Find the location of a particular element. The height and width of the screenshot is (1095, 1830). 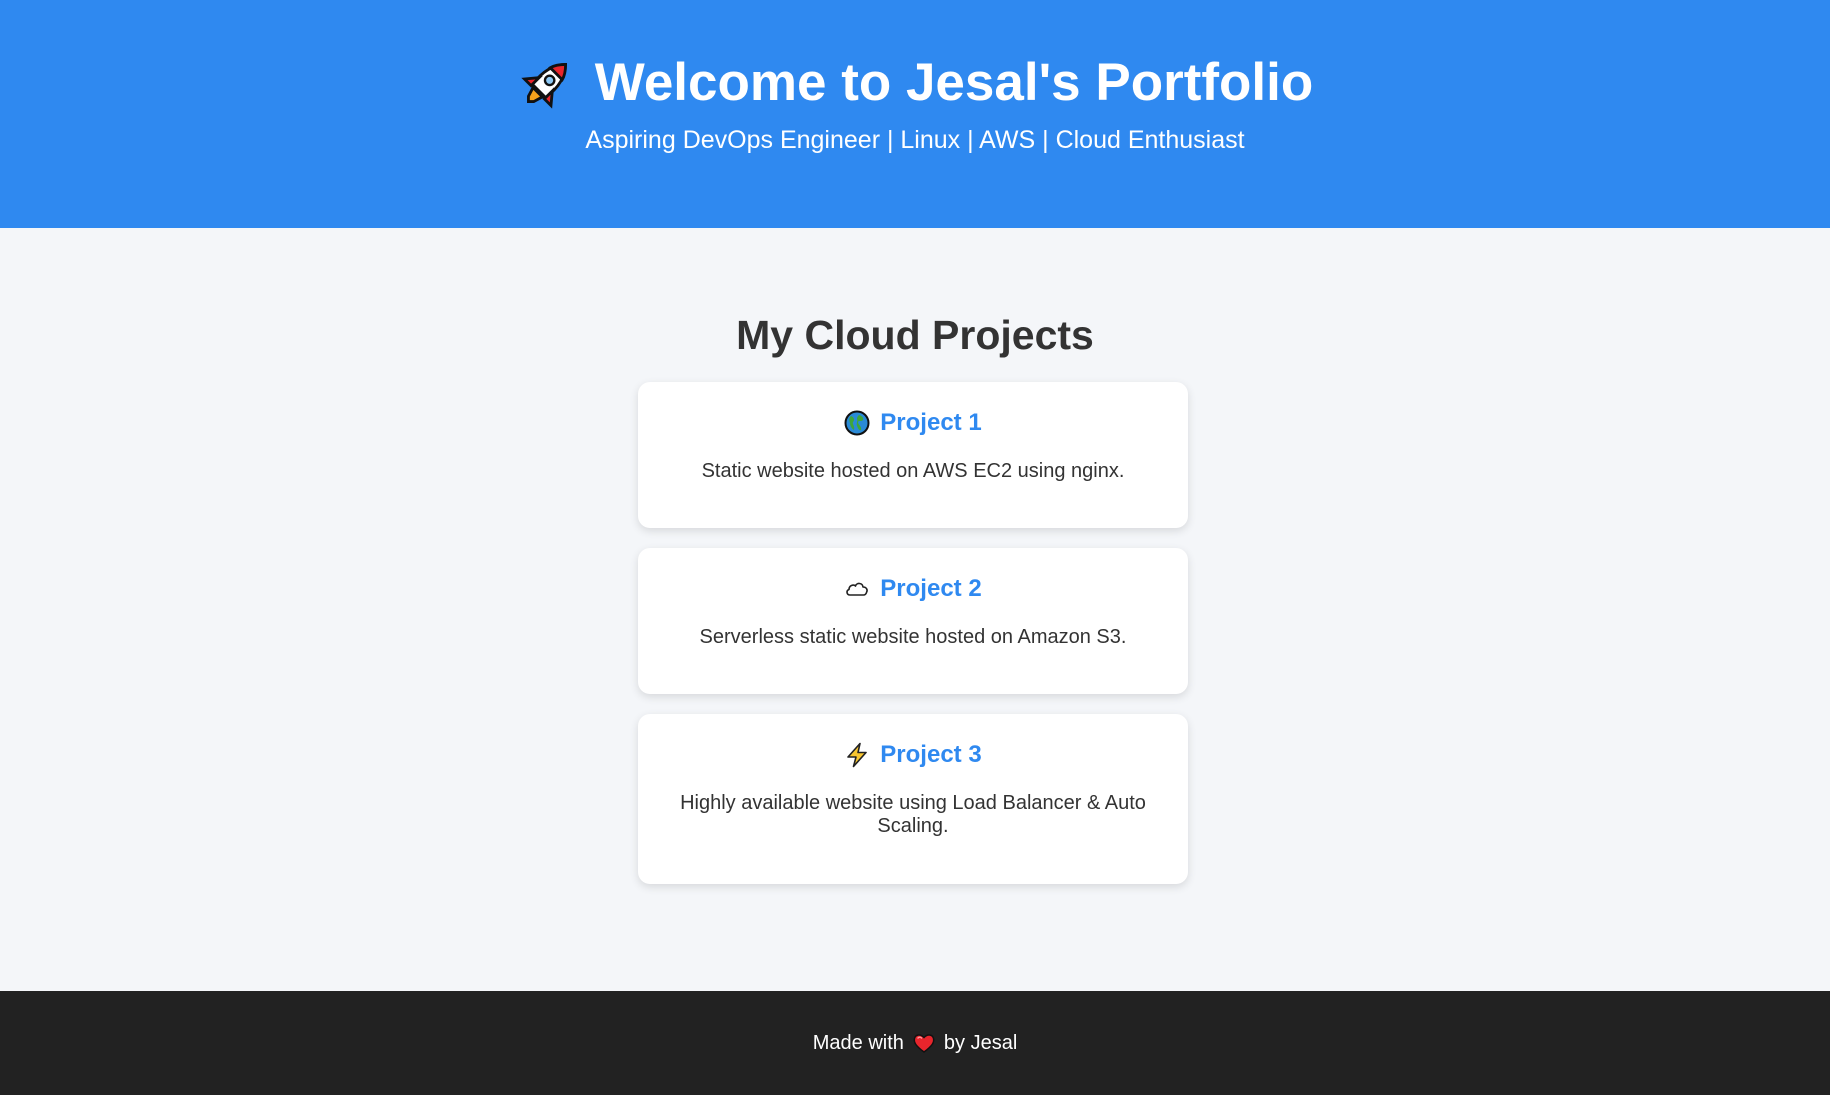

project-title: Project 3 is located at coordinates (913, 755).